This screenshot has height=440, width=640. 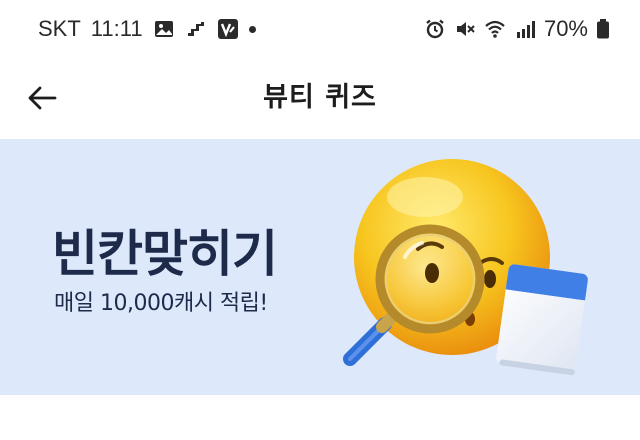 What do you see at coordinates (59, 28) in the screenshot?
I see `carrier-label: SKT` at bounding box center [59, 28].